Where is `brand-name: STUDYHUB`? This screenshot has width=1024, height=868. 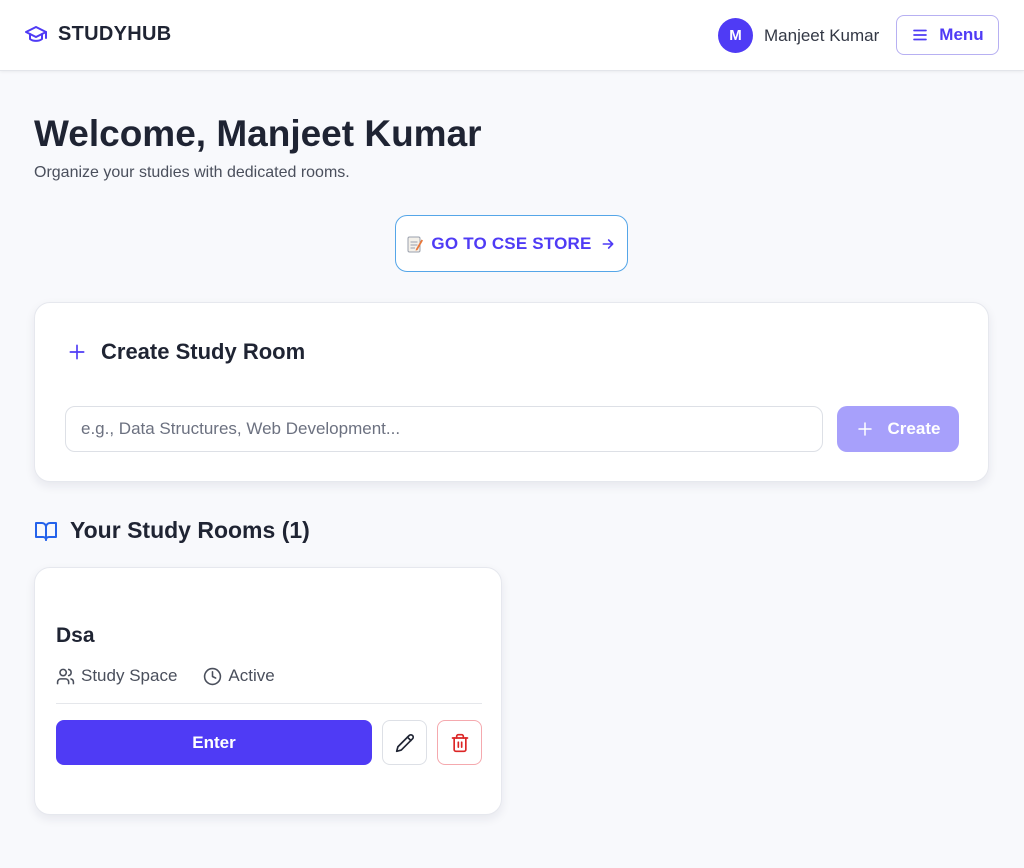
brand-name: STUDYHUB is located at coordinates (115, 33).